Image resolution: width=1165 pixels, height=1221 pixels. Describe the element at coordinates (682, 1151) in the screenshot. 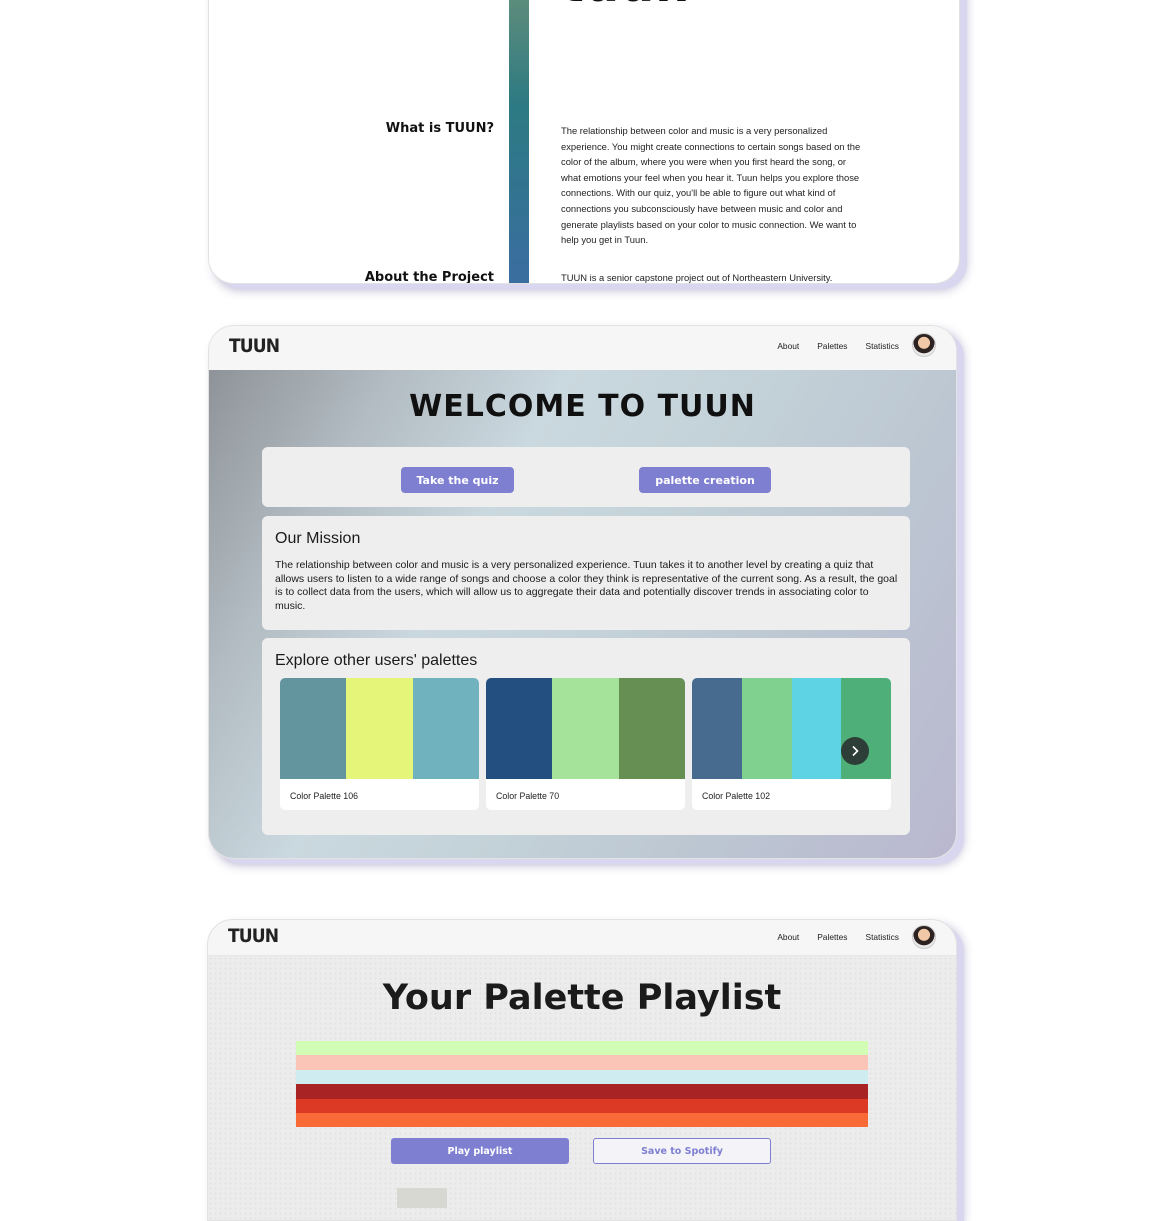

I see `save-to-spotify-button: Save to Spotify` at that location.